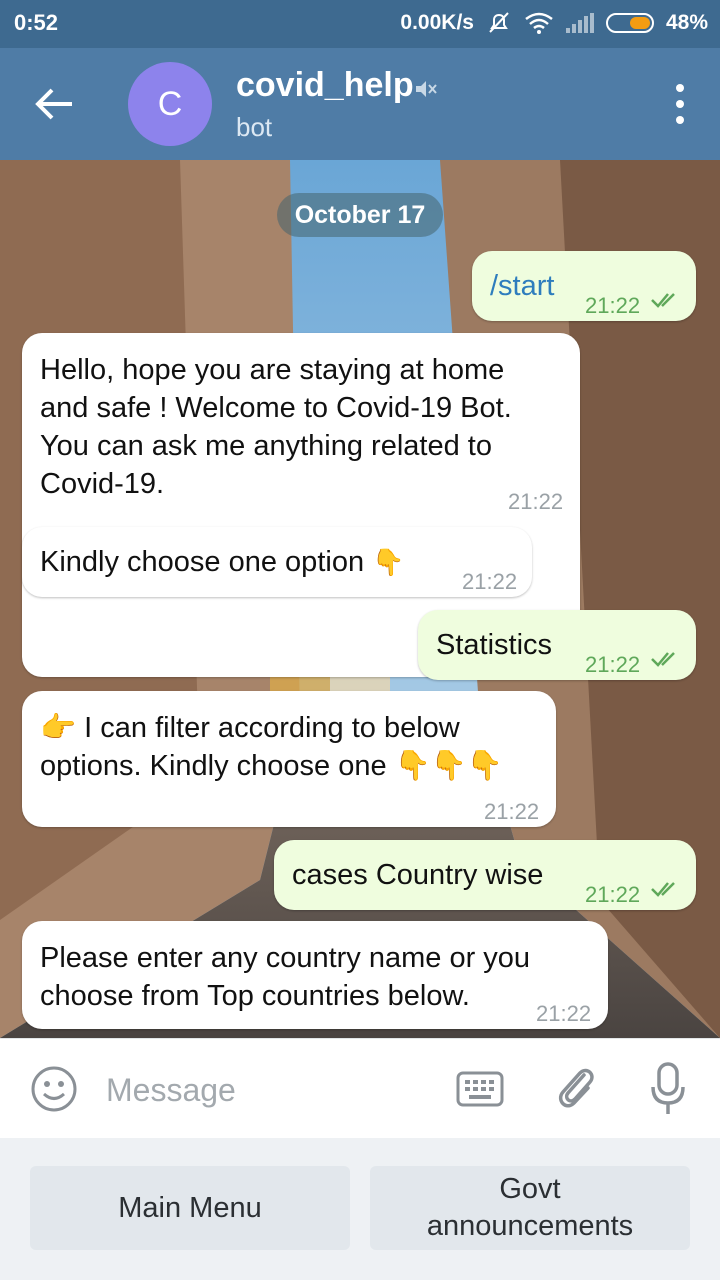  I want to click on message-line: Please enter any country name or you, so click(285, 958).